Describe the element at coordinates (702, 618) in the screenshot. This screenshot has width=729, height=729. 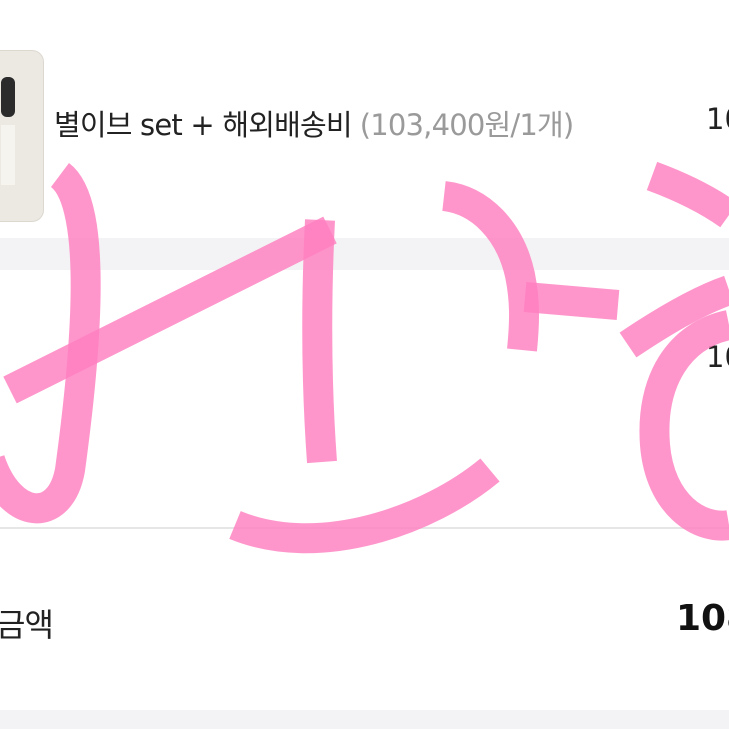
I see `total-amount: 108` at that location.